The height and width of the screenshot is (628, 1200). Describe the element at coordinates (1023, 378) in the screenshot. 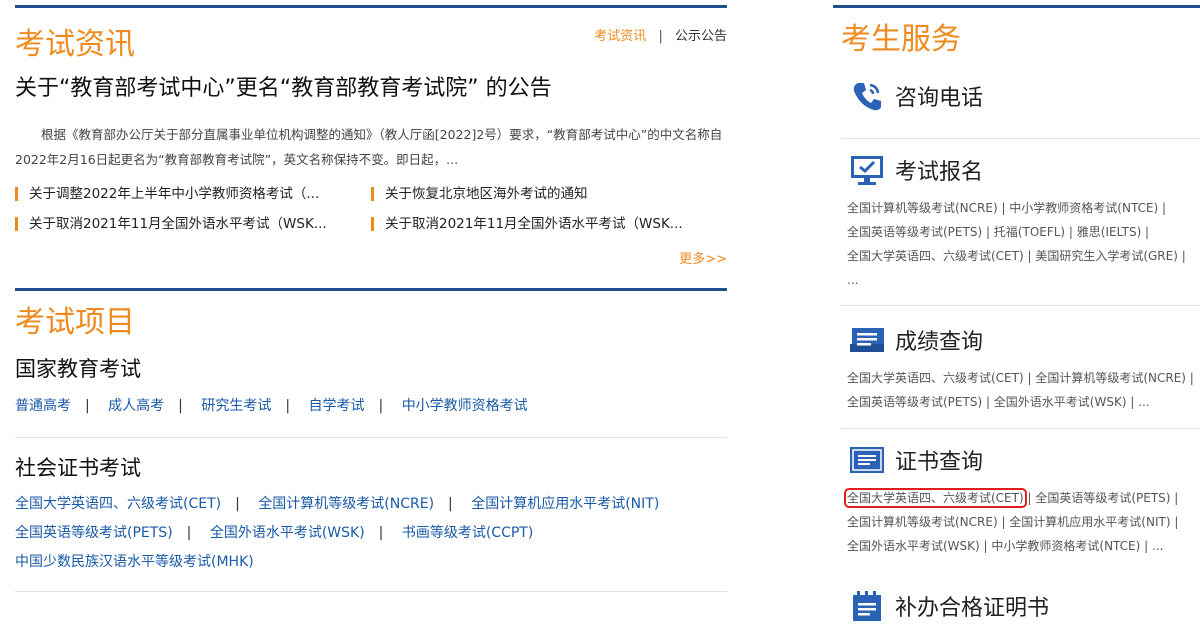

I see `scores-line: 全国大学英语四、六级考试(CET) | 全国计算机等级考试(NCRE) |` at that location.